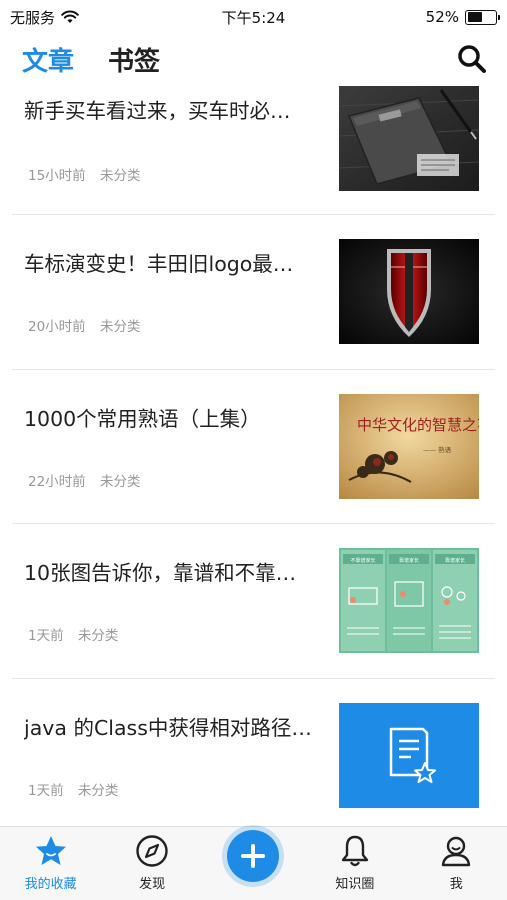 This screenshot has height=900, width=507. What do you see at coordinates (50, 884) in the screenshot?
I see `nav-label: 我的收藏` at bounding box center [50, 884].